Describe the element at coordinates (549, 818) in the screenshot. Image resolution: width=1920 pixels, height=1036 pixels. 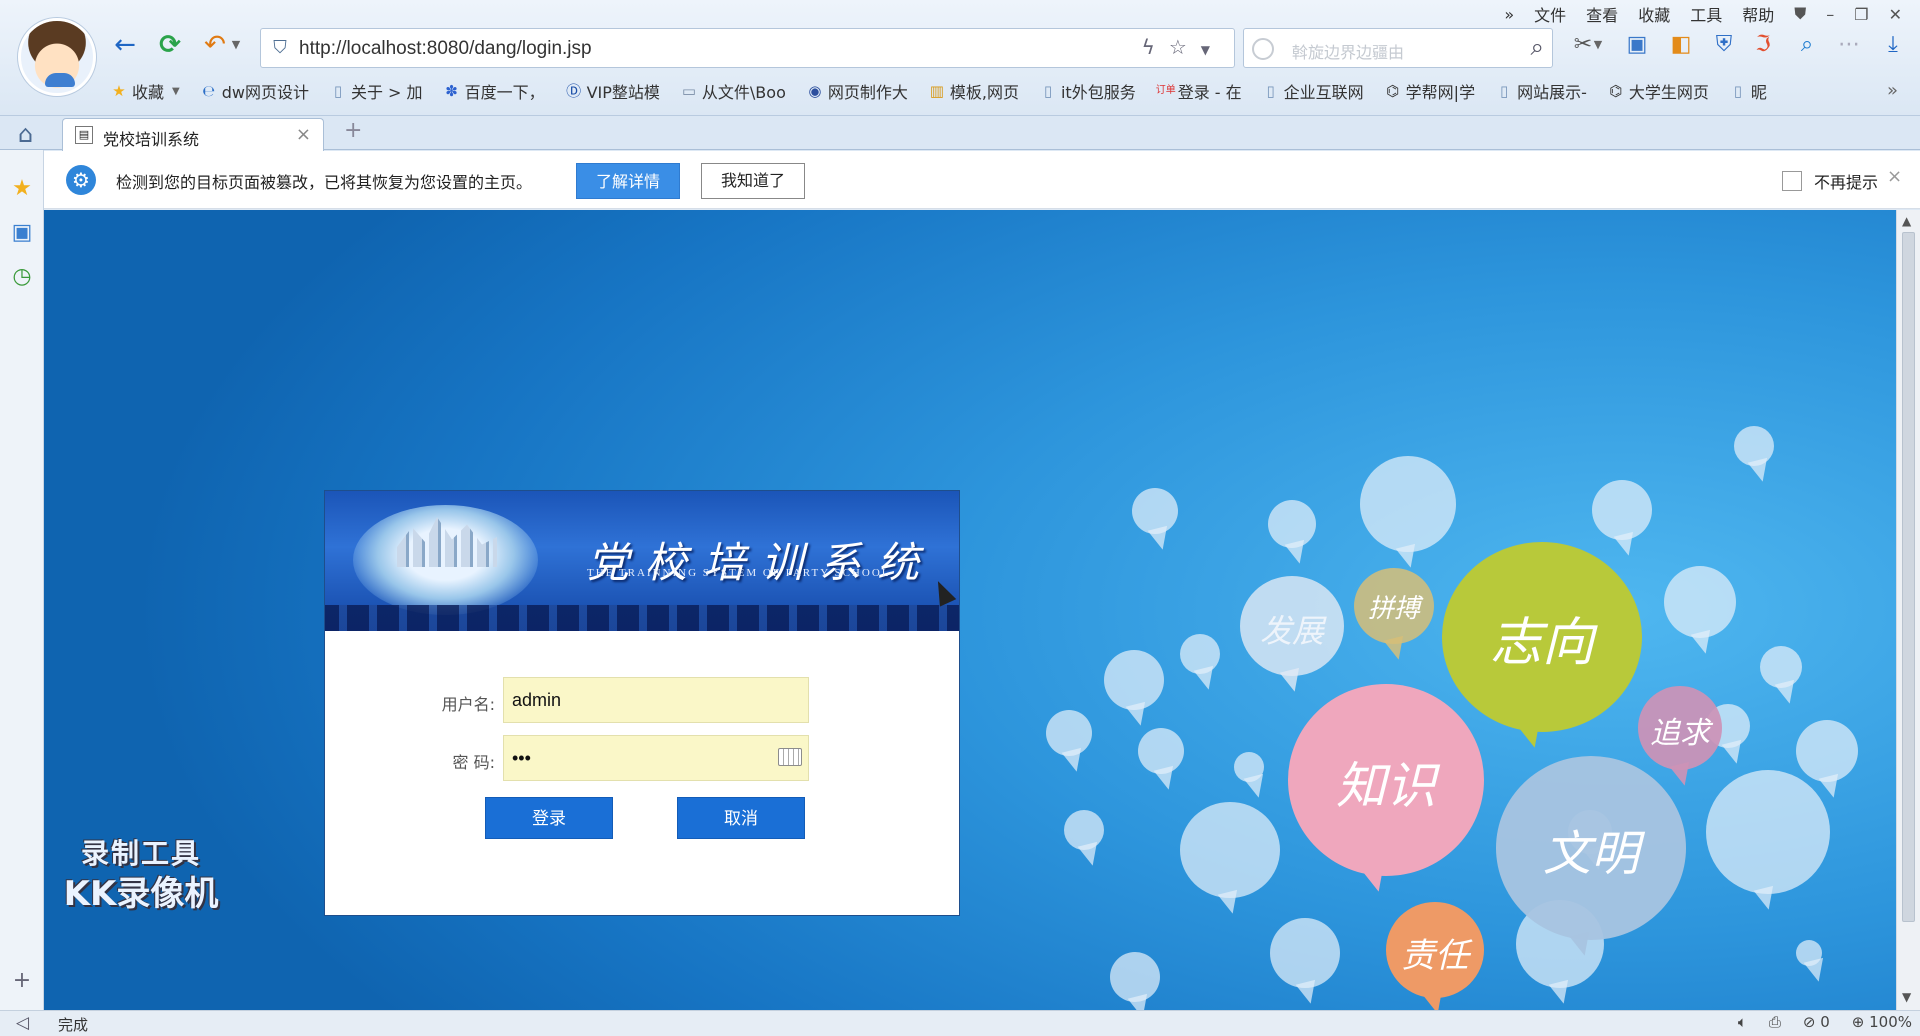
I see `login-button: 登录` at that location.